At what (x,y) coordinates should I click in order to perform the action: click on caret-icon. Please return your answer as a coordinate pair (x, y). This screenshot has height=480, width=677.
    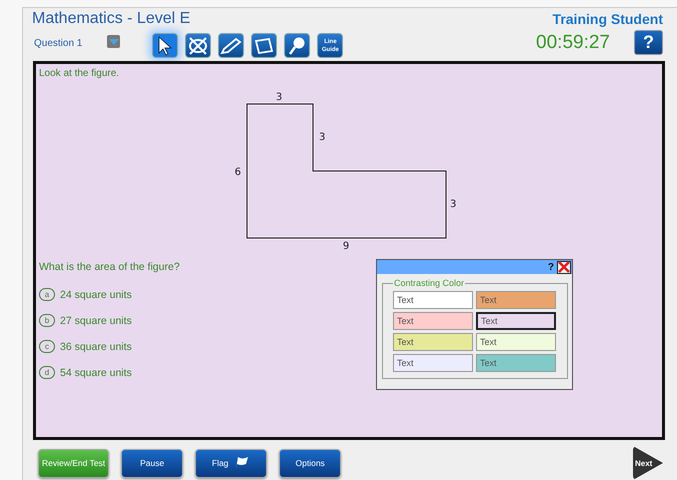
    Looking at the image, I should click on (113, 41).